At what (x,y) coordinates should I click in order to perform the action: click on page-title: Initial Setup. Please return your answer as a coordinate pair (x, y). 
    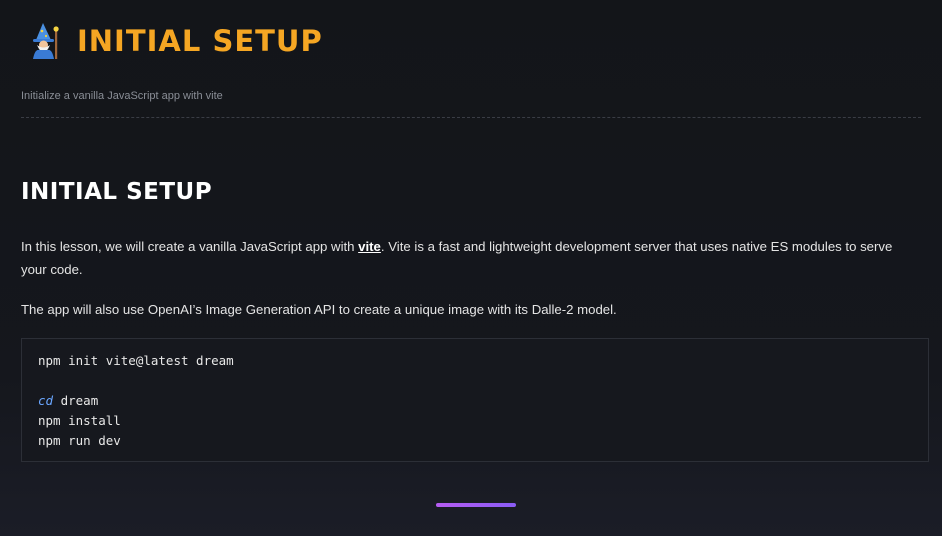
    Looking at the image, I should click on (200, 41).